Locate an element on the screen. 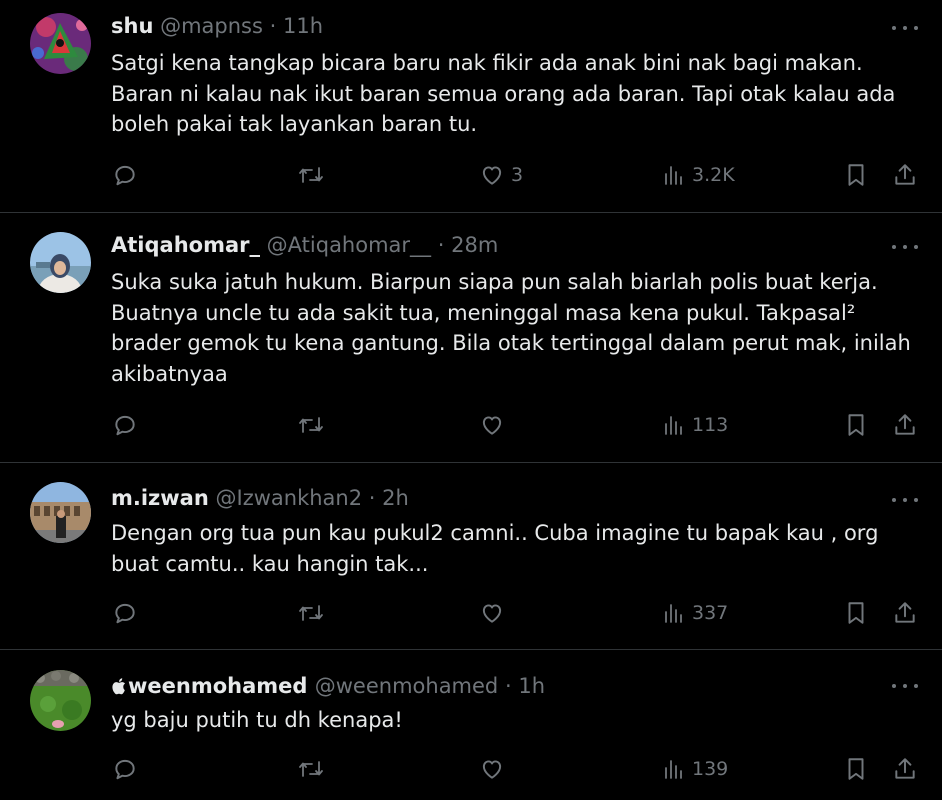 Image resolution: width=942 pixels, height=800 pixels. action-bar: 113 is located at coordinates (471, 427).